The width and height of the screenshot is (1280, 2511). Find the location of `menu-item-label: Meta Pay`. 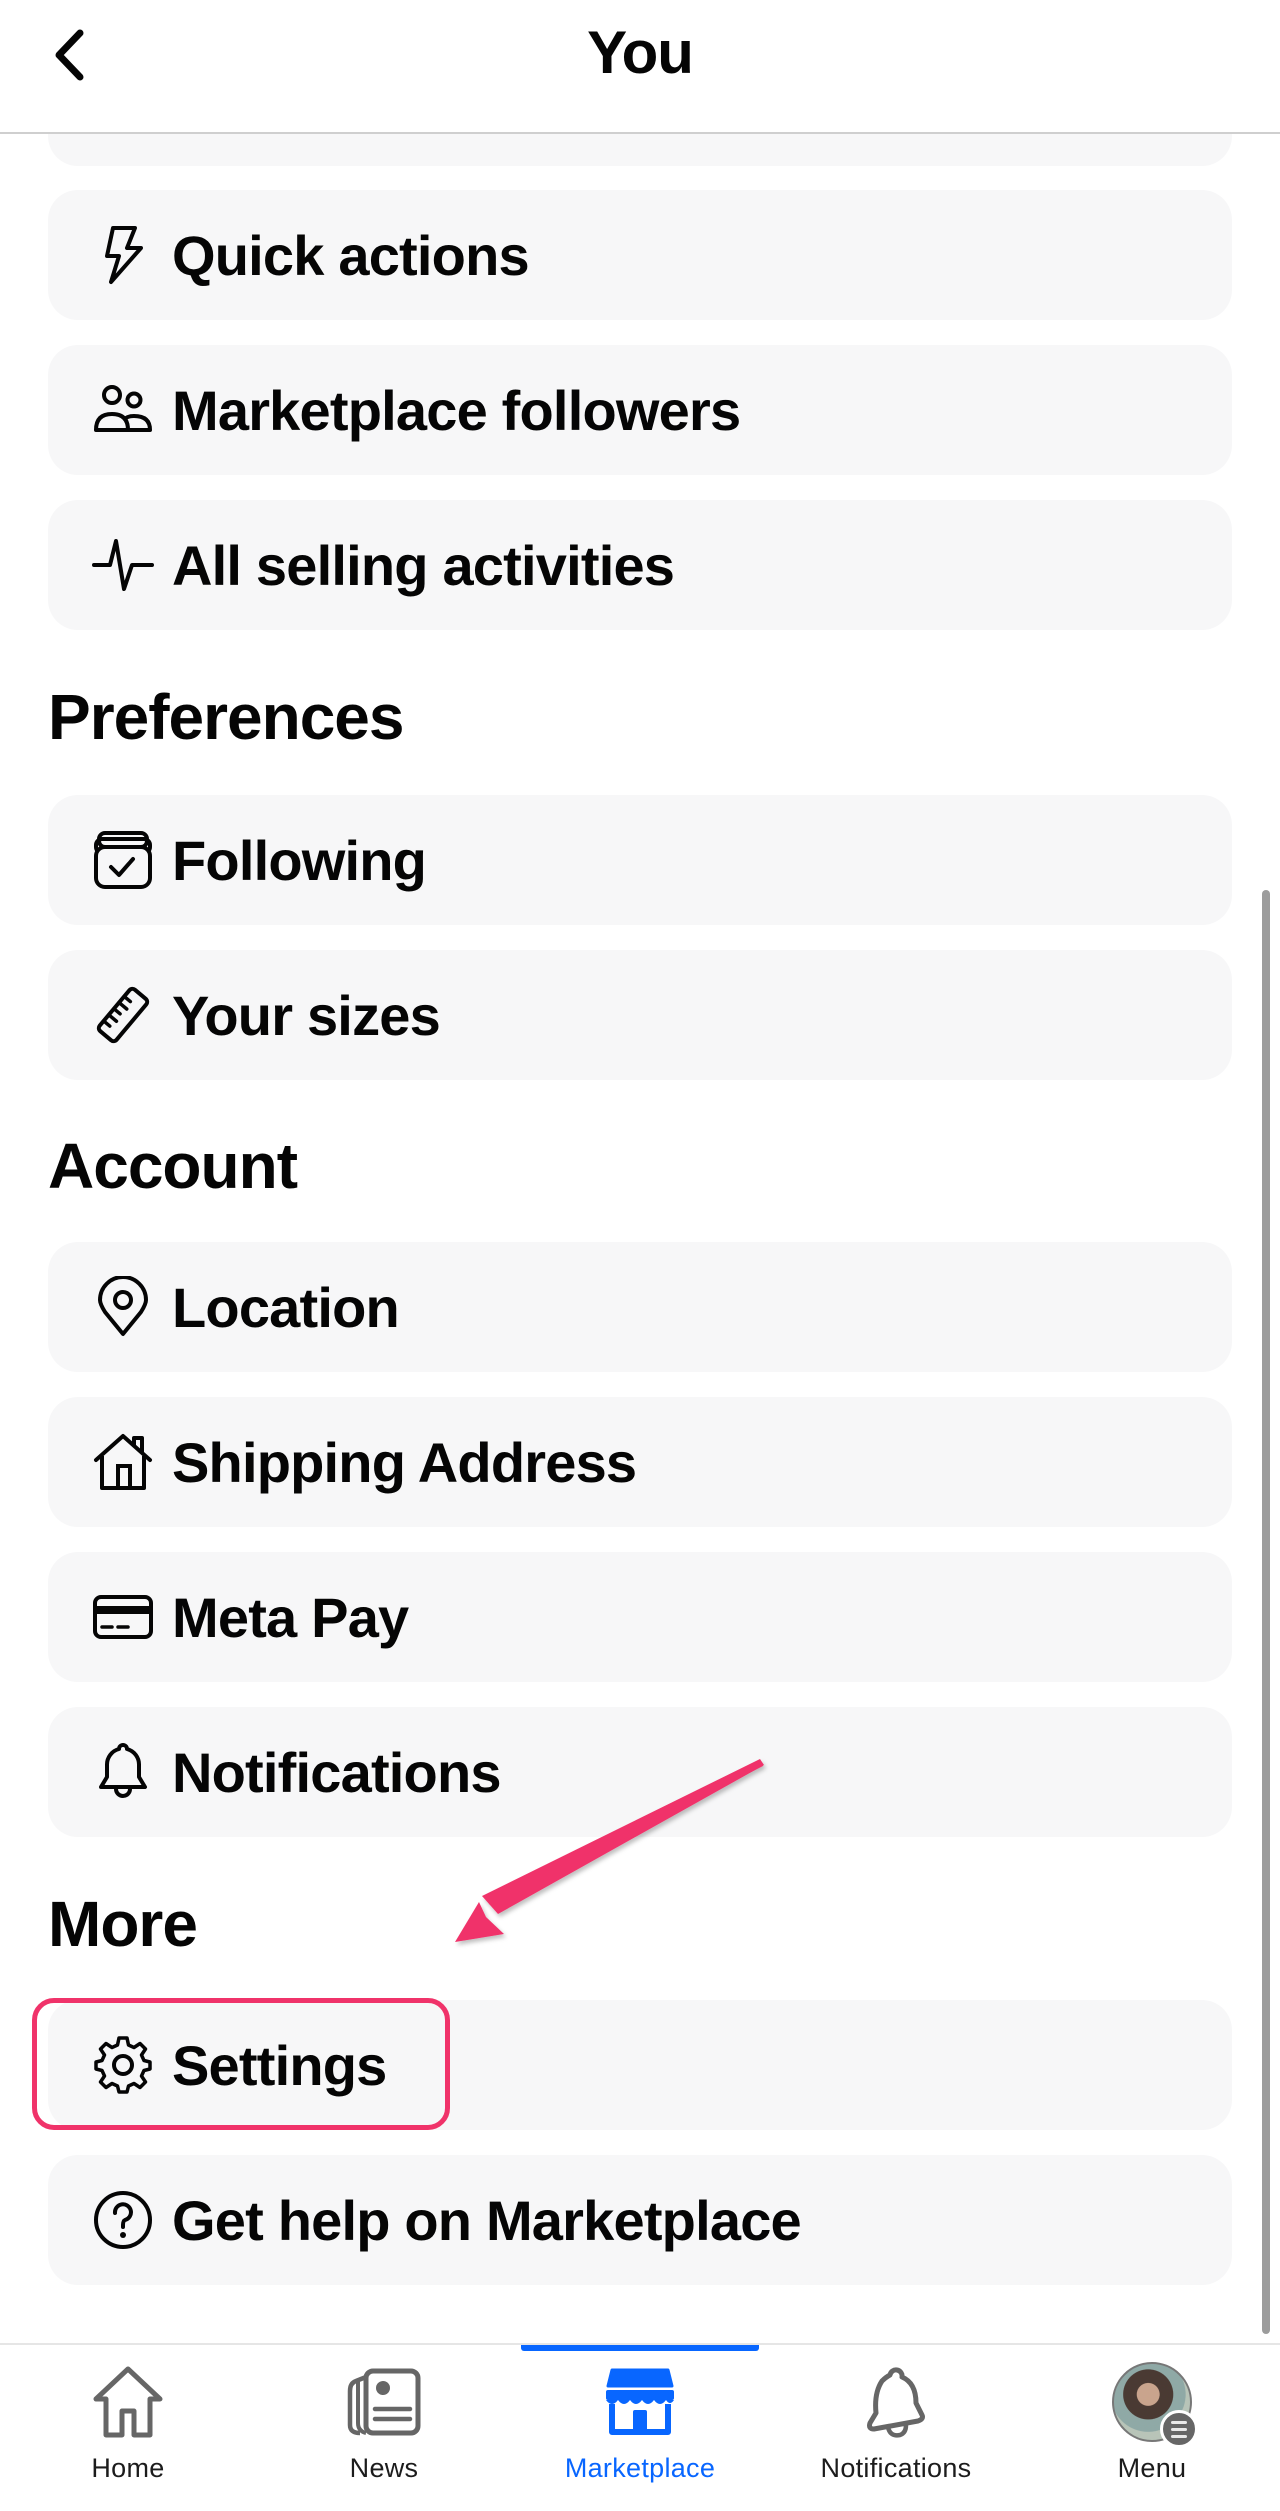

menu-item-label: Meta Pay is located at coordinates (290, 1617).